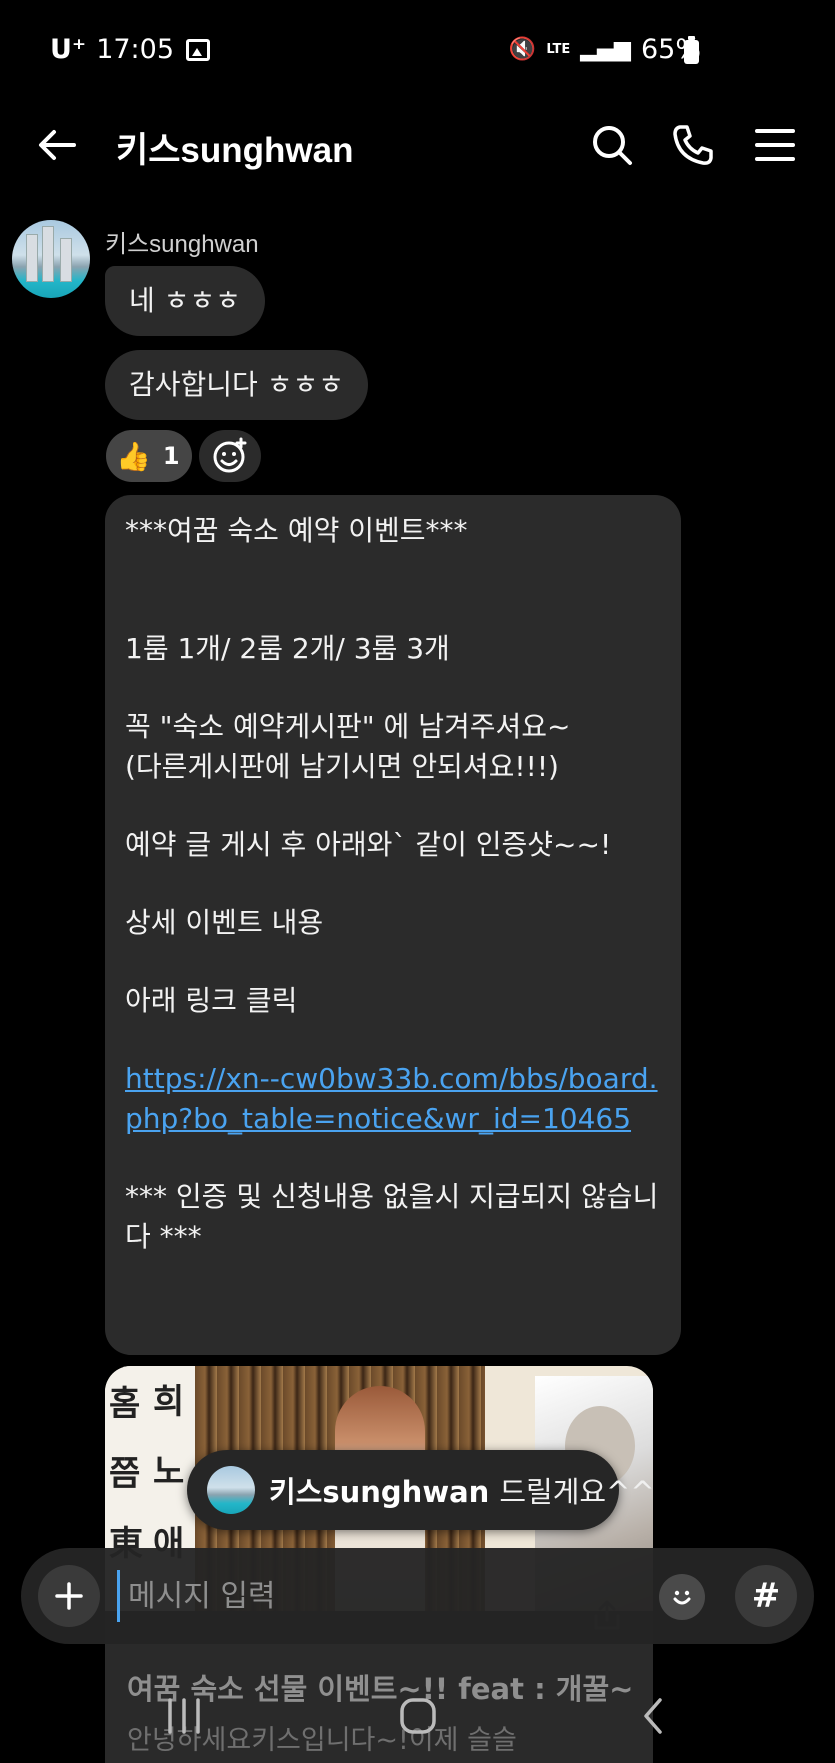 The width and height of the screenshot is (835, 1763). Describe the element at coordinates (287, 648) in the screenshot. I see `message-line: 1룸 1개/ 2룸 2개/ 3룸 3개` at that location.